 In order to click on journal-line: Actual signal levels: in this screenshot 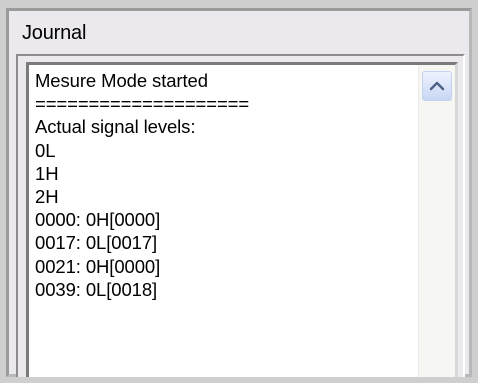, I will do `click(115, 127)`.